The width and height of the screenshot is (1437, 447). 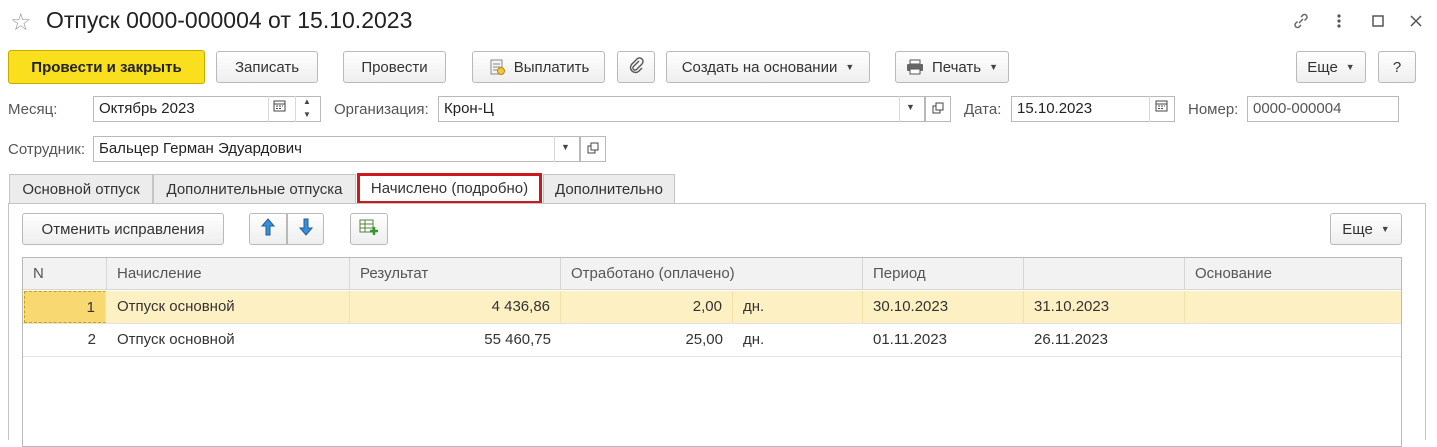 I want to click on month-up-icon: ▲, so click(x=307, y=102).